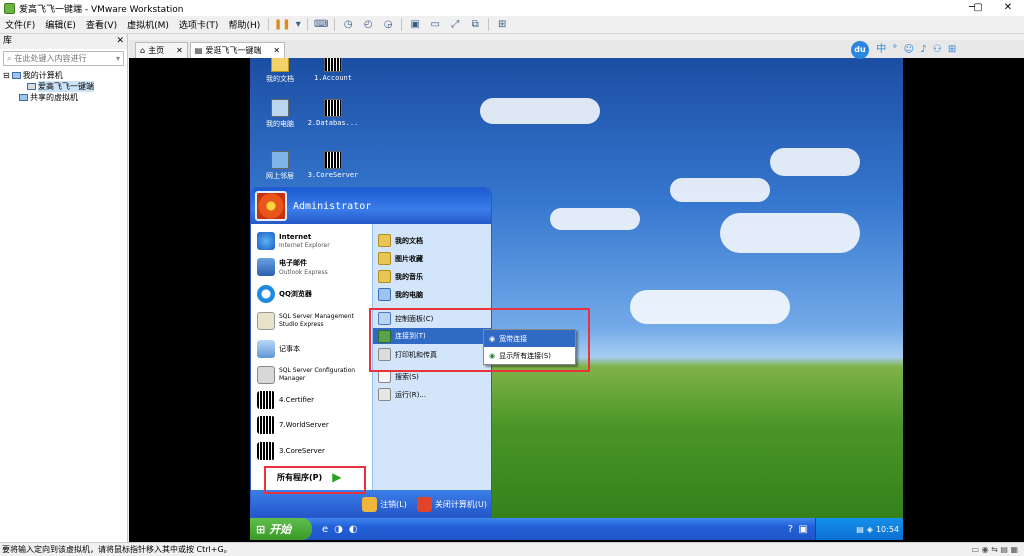  Describe the element at coordinates (1008, 8) in the screenshot. I see `close-button: ✕` at that location.